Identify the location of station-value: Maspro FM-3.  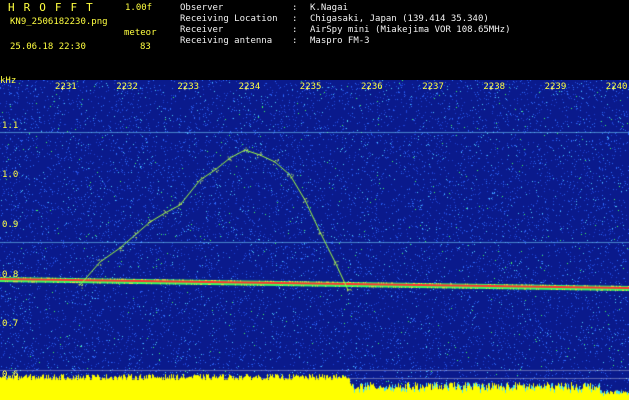
(340, 41).